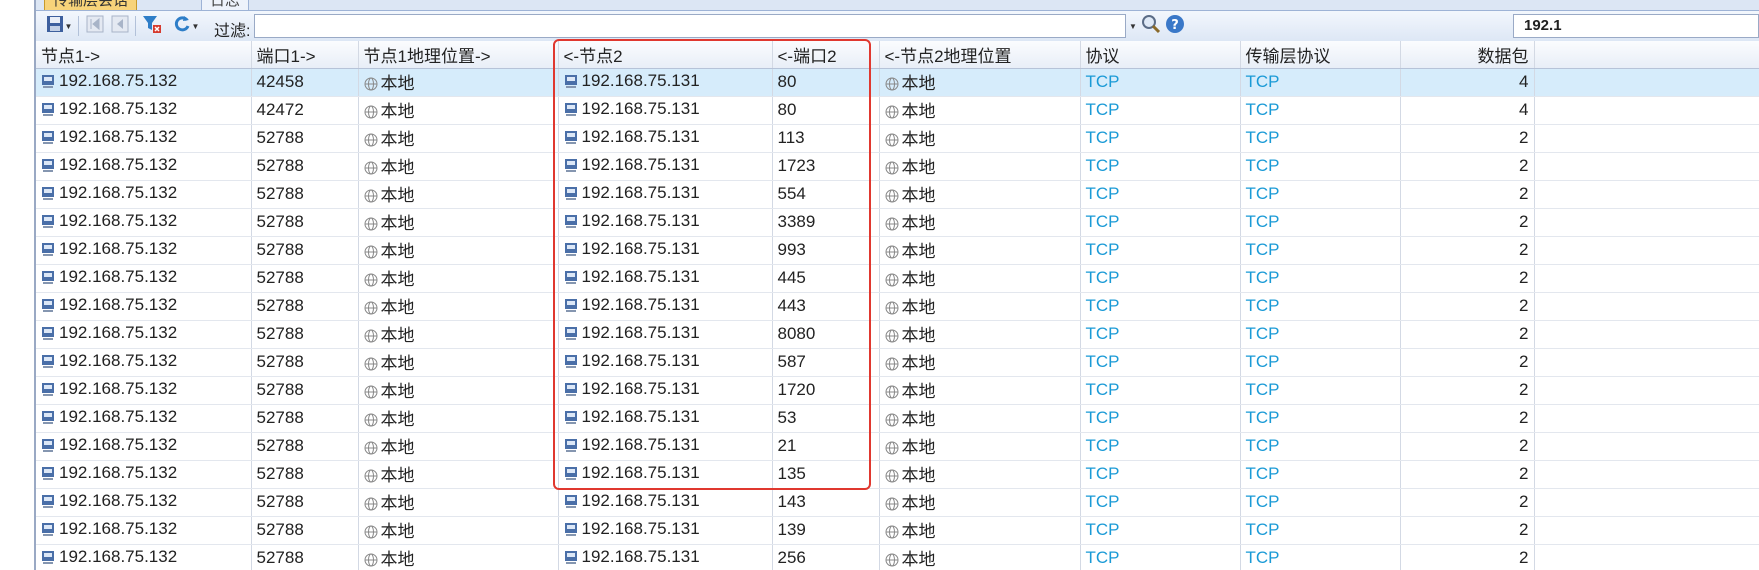 Image resolution: width=1759 pixels, height=570 pixels. I want to click on cell-node2: 192.168.75.131, so click(665, 110).